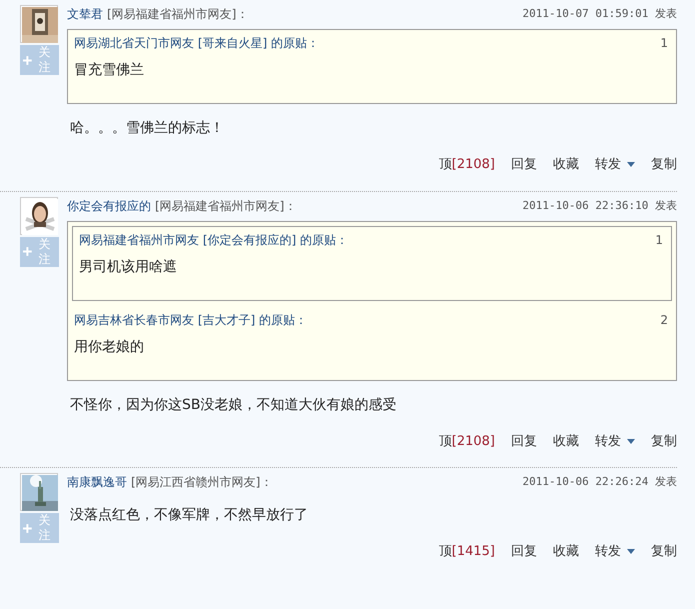 The height and width of the screenshot is (609, 695). I want to click on username-link: 文辇君, so click(85, 14).